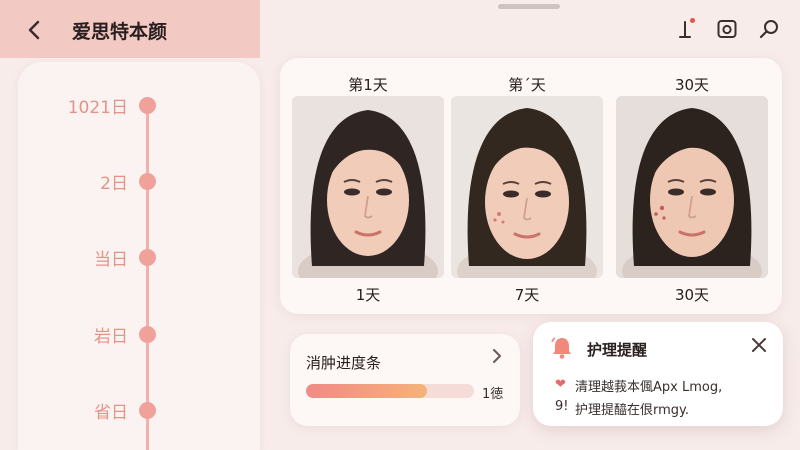 Image resolution: width=800 pixels, height=450 pixels. What do you see at coordinates (617, 350) in the screenshot?
I see `reminder-title: 护理提醒` at bounding box center [617, 350].